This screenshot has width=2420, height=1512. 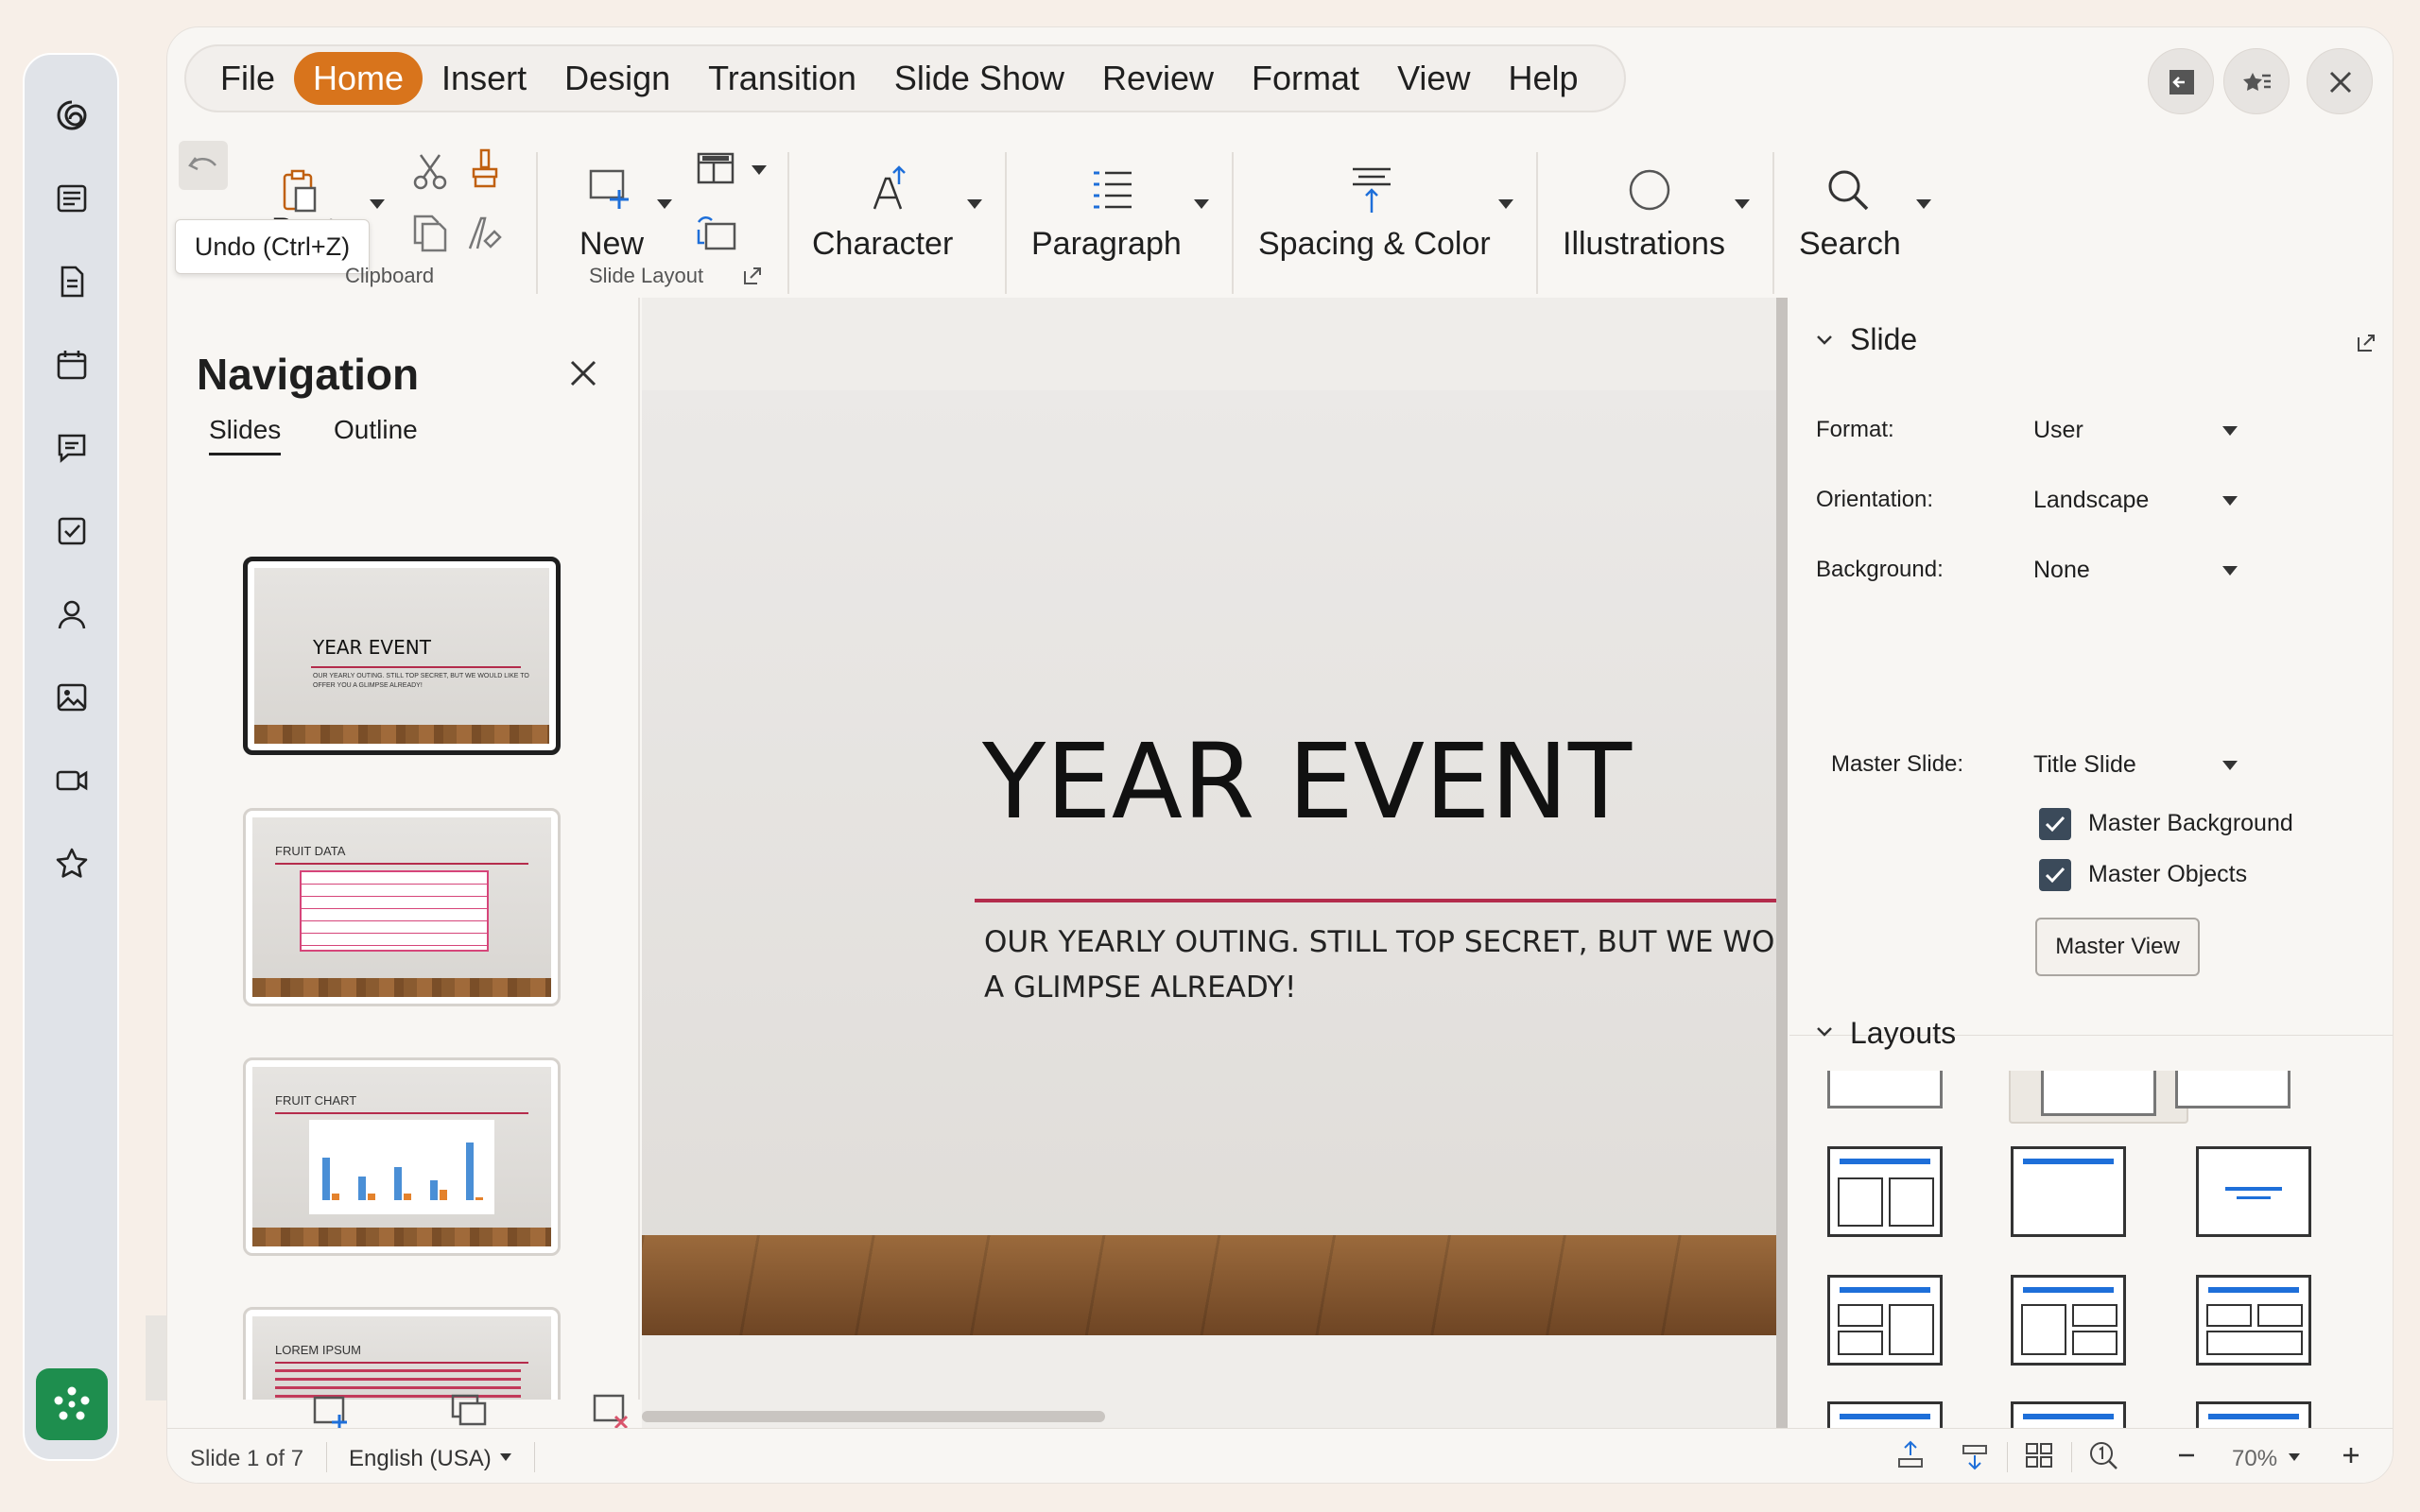 What do you see at coordinates (1897, 764) in the screenshot?
I see `master-slide-label: Master Slide:` at bounding box center [1897, 764].